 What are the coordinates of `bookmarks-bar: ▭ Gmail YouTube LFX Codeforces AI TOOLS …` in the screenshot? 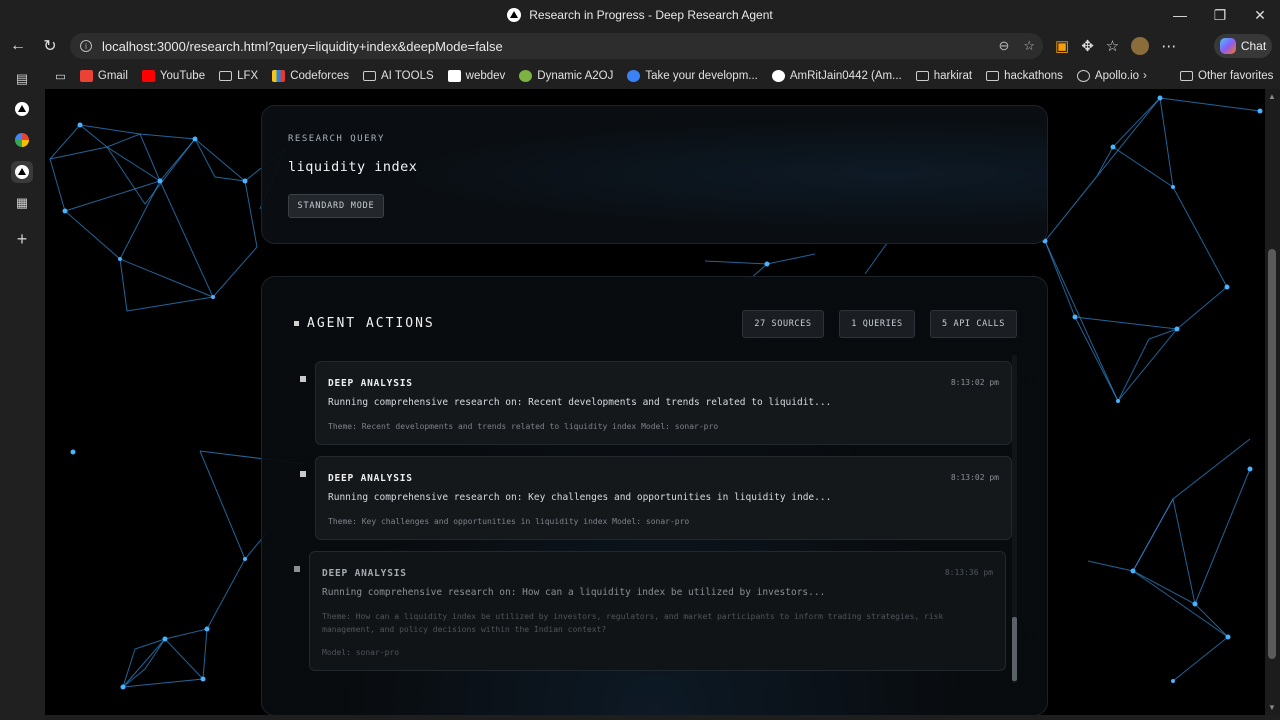 It's located at (662, 75).